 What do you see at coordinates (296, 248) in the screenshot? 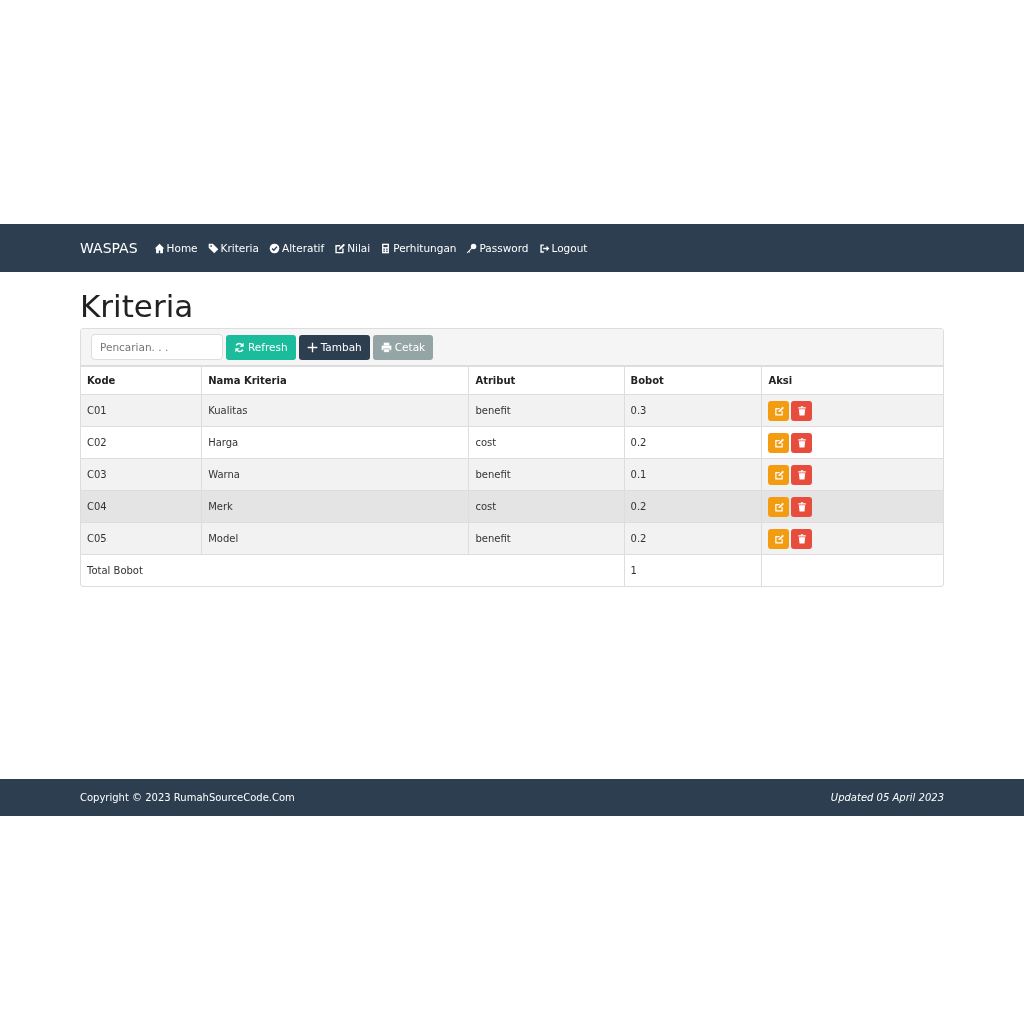
I see `nav-link: Alteratif` at bounding box center [296, 248].